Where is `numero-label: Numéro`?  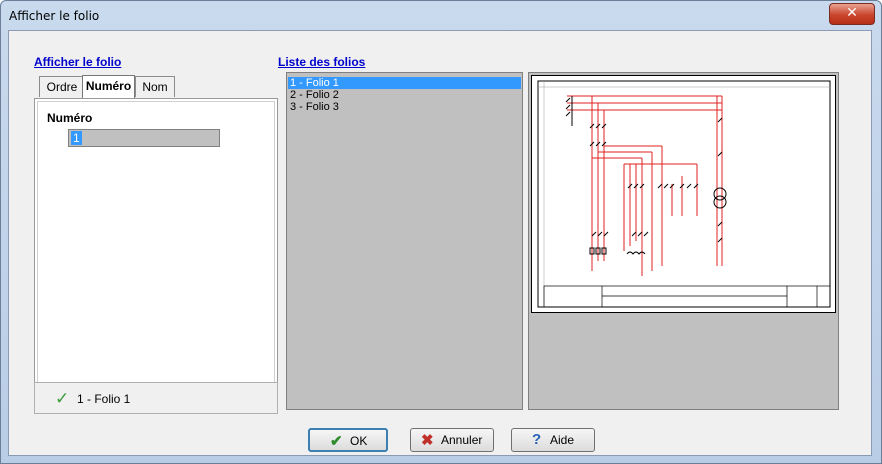
numero-label: Numéro is located at coordinates (70, 118).